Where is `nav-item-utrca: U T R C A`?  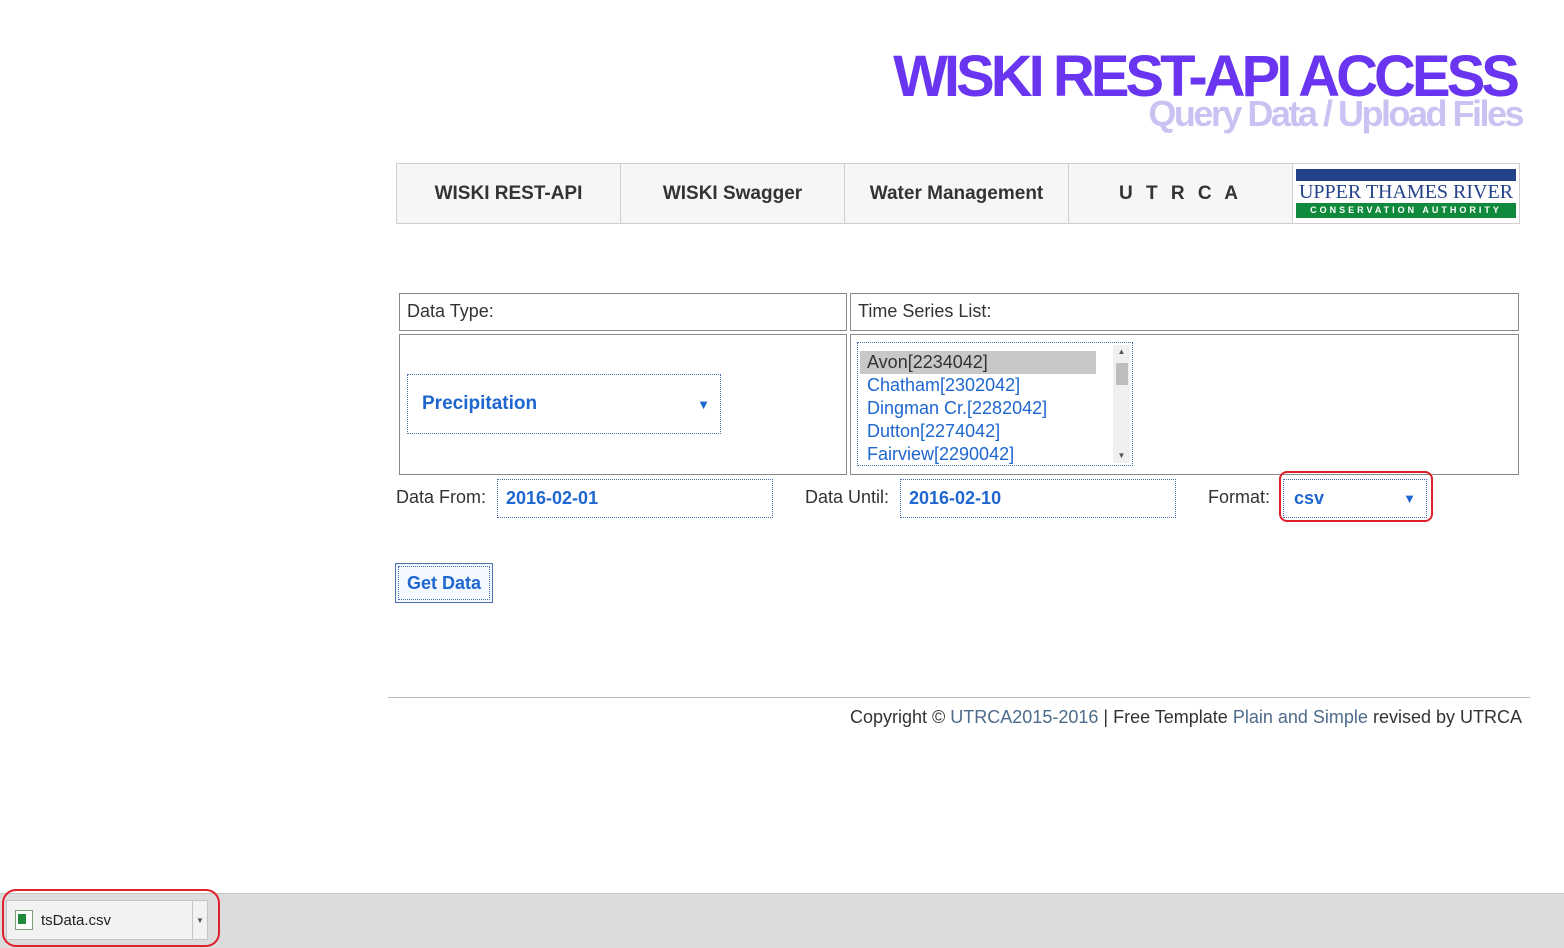
nav-item-utrca: U T R C A is located at coordinates (1181, 193).